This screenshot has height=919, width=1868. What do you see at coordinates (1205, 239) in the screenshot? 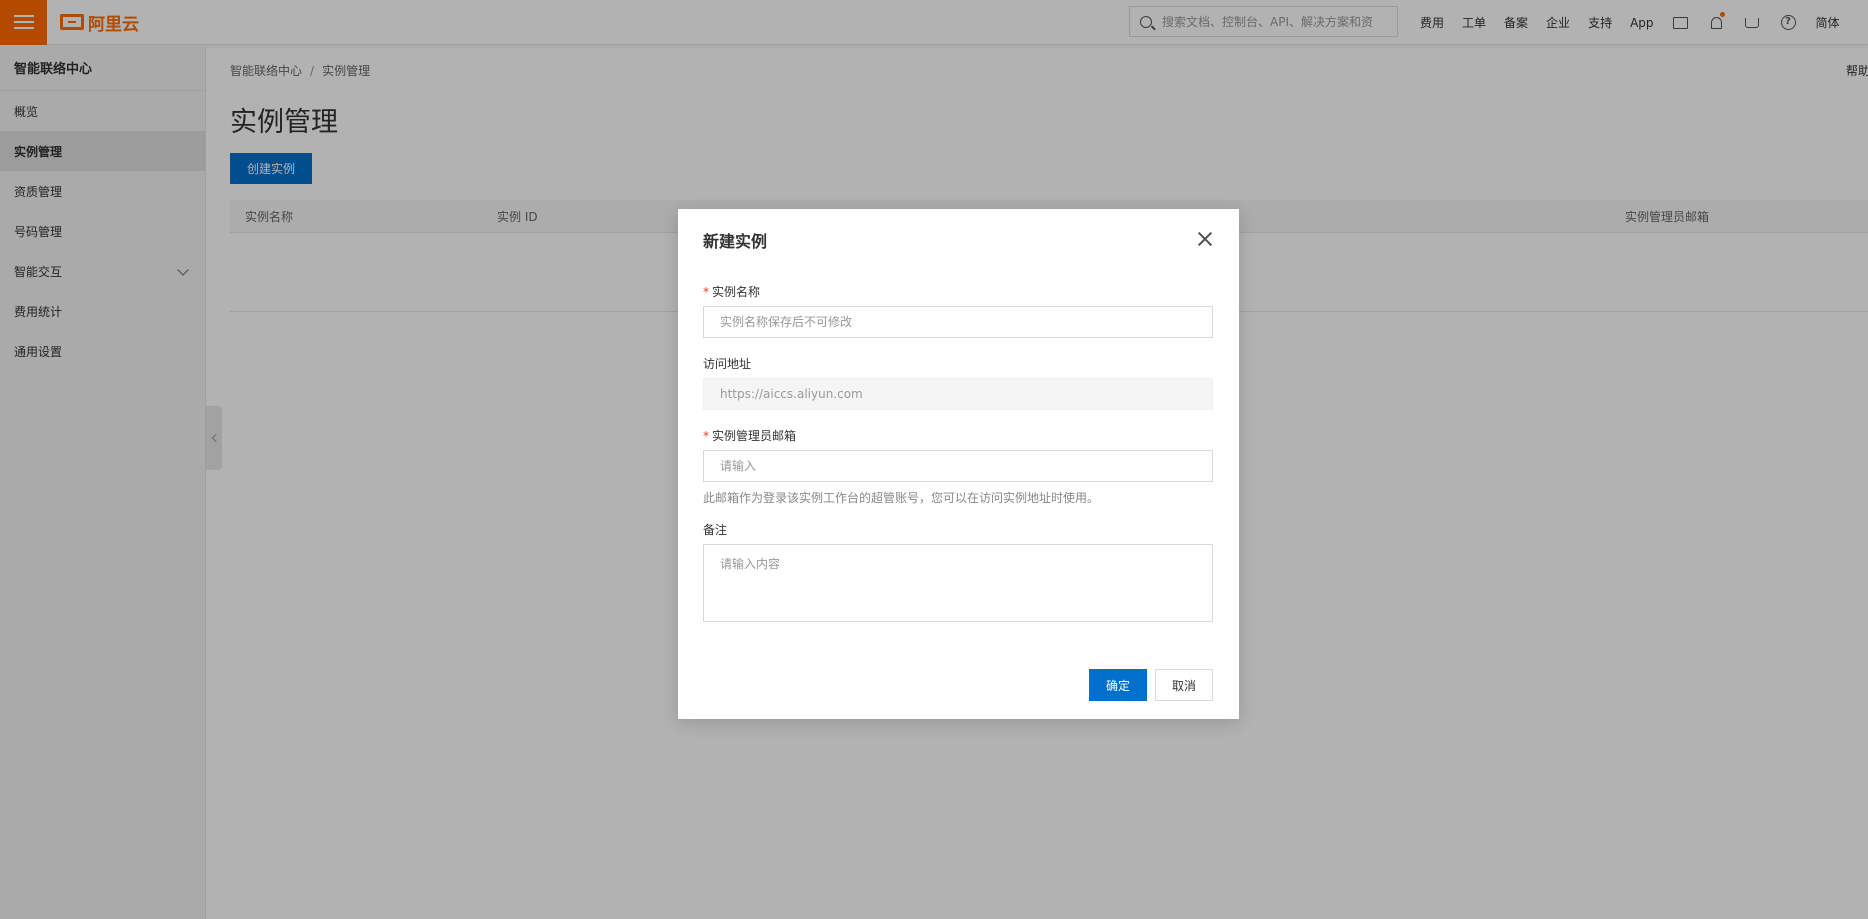
I see `close-icon` at bounding box center [1205, 239].